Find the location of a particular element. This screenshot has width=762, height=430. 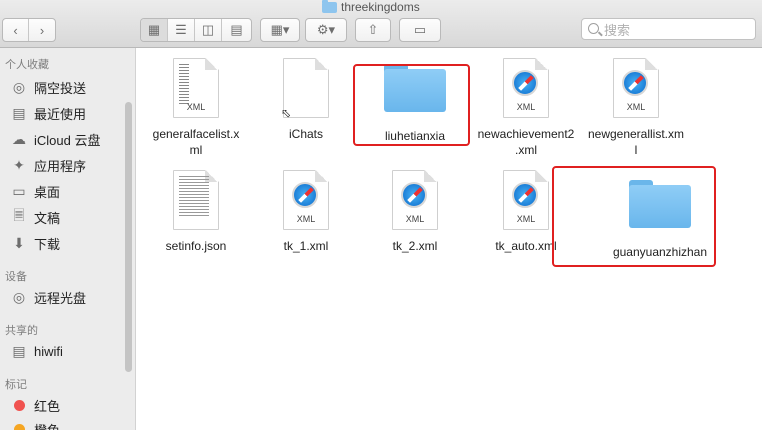

sidebar-item-label: 应用程序 is located at coordinates (60, 166).